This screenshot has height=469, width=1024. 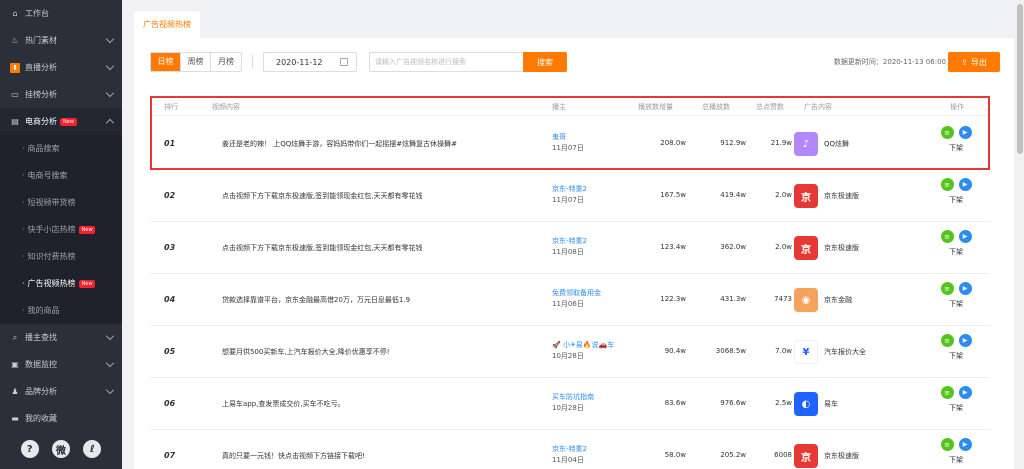 I want to click on anchor-date: 10月28日, so click(x=568, y=408).